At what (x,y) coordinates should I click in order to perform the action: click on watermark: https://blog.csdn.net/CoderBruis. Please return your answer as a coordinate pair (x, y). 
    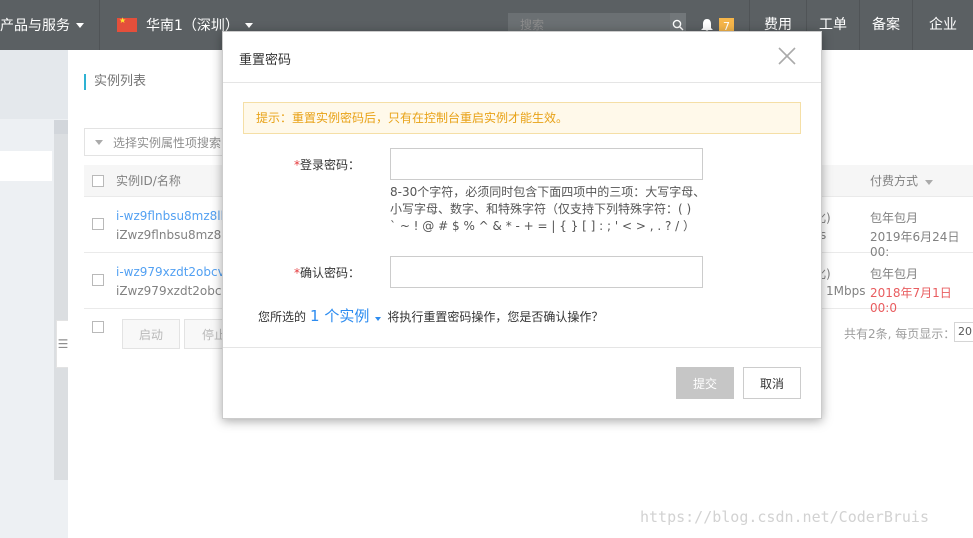
    Looking at the image, I should click on (784, 517).